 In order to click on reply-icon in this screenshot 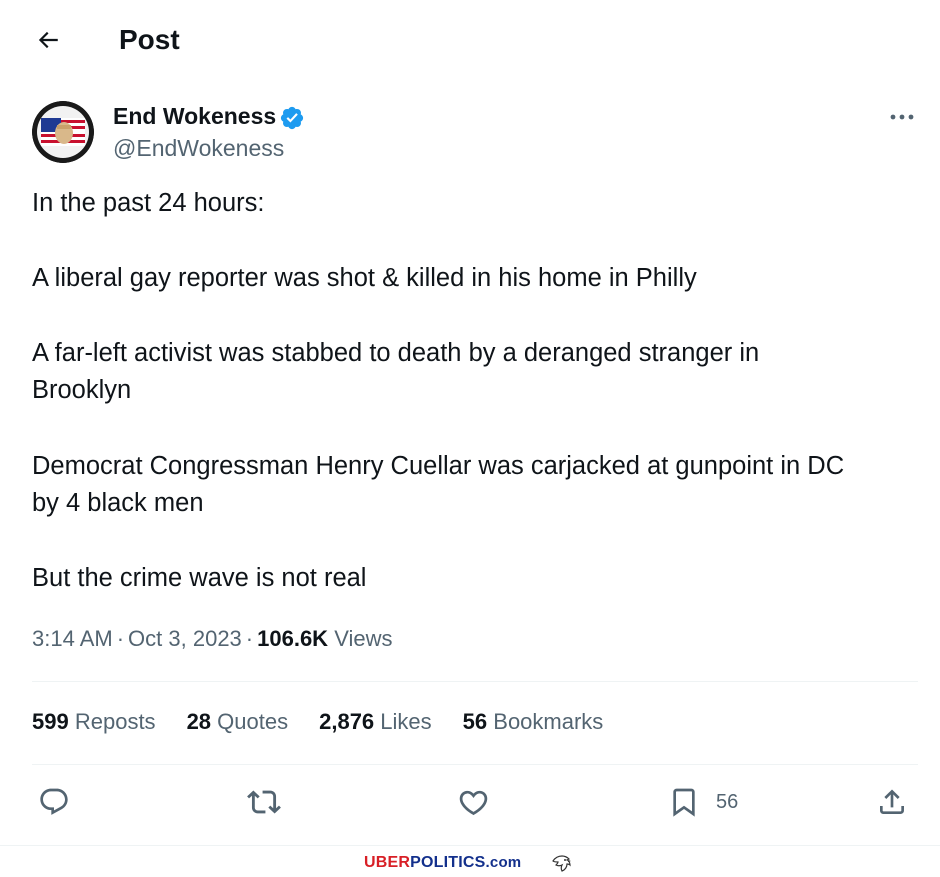, I will do `click(54, 801)`.